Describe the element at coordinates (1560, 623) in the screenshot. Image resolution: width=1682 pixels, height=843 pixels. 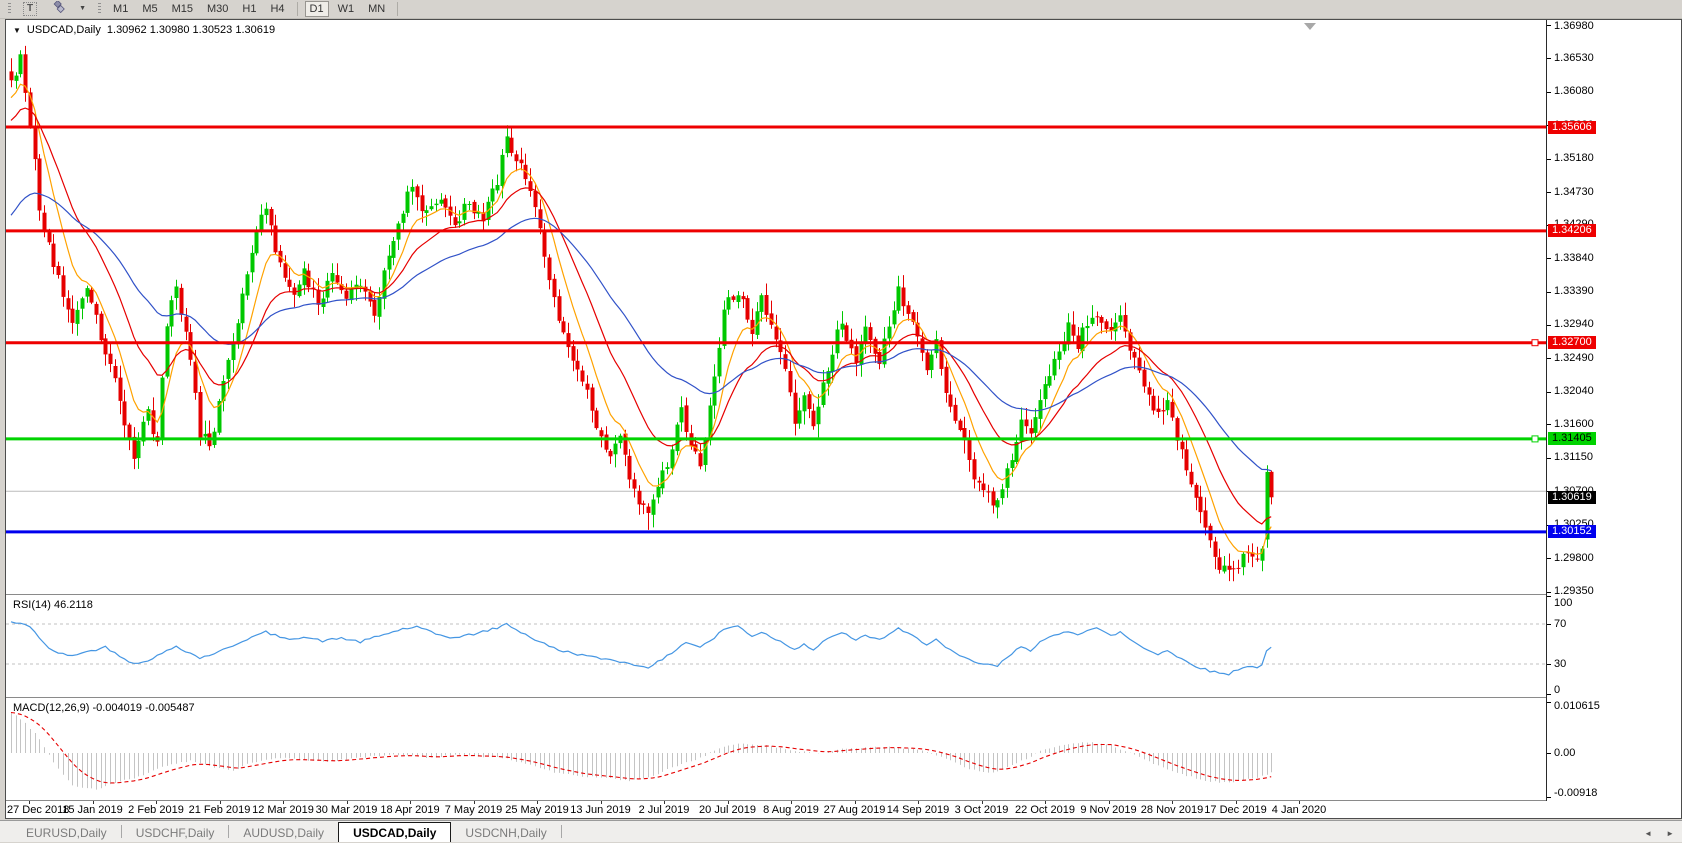
I see `rsi-tick-70: 70` at that location.